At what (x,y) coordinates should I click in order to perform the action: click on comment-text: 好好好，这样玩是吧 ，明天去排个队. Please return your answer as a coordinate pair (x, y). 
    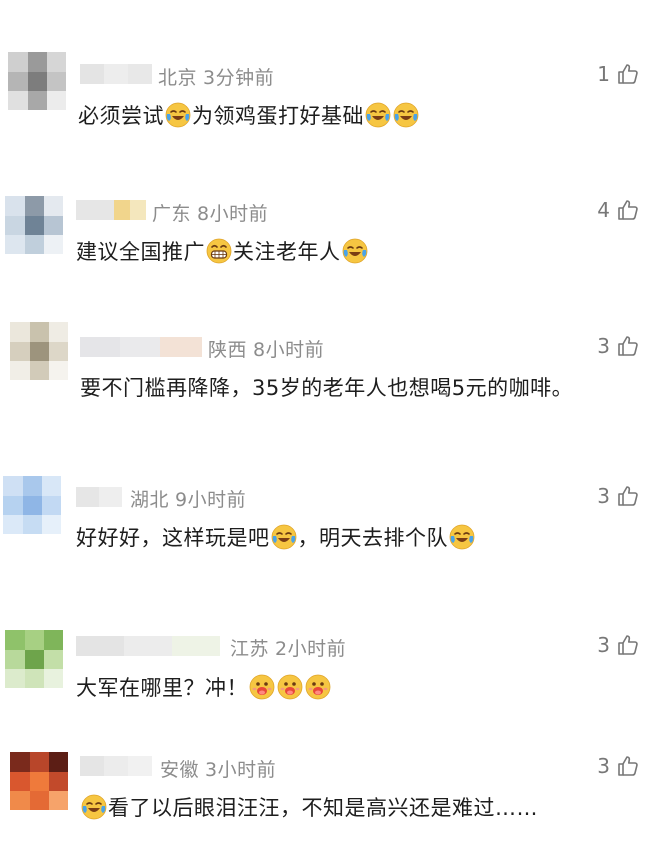
    Looking at the image, I should click on (276, 537).